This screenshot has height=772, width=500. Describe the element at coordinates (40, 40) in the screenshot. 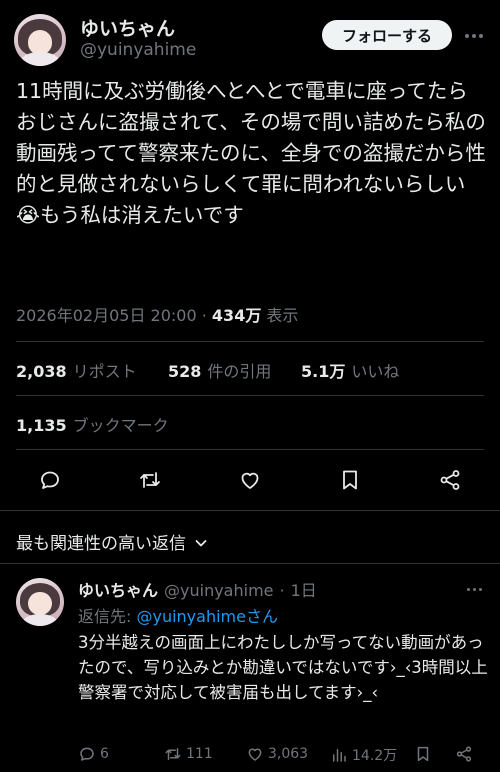

I see `author-avatar` at that location.